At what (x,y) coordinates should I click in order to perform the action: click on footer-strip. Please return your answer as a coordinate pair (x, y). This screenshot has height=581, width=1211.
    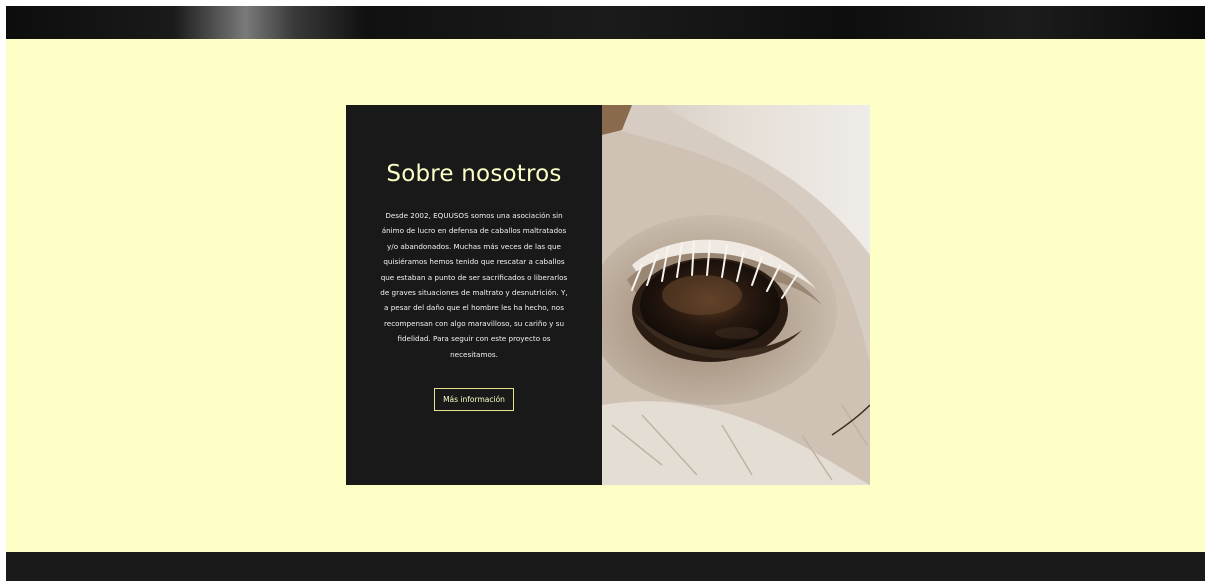
    Looking at the image, I should click on (605, 566).